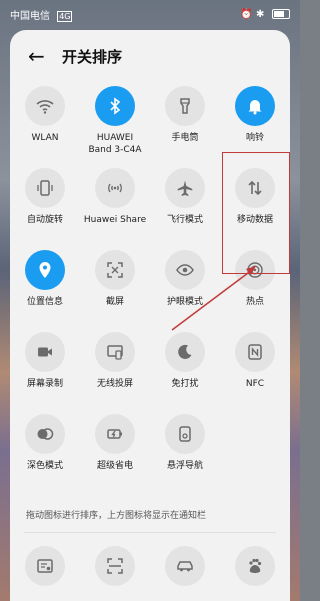  I want to click on wireless-projection-icon, so click(115, 352).